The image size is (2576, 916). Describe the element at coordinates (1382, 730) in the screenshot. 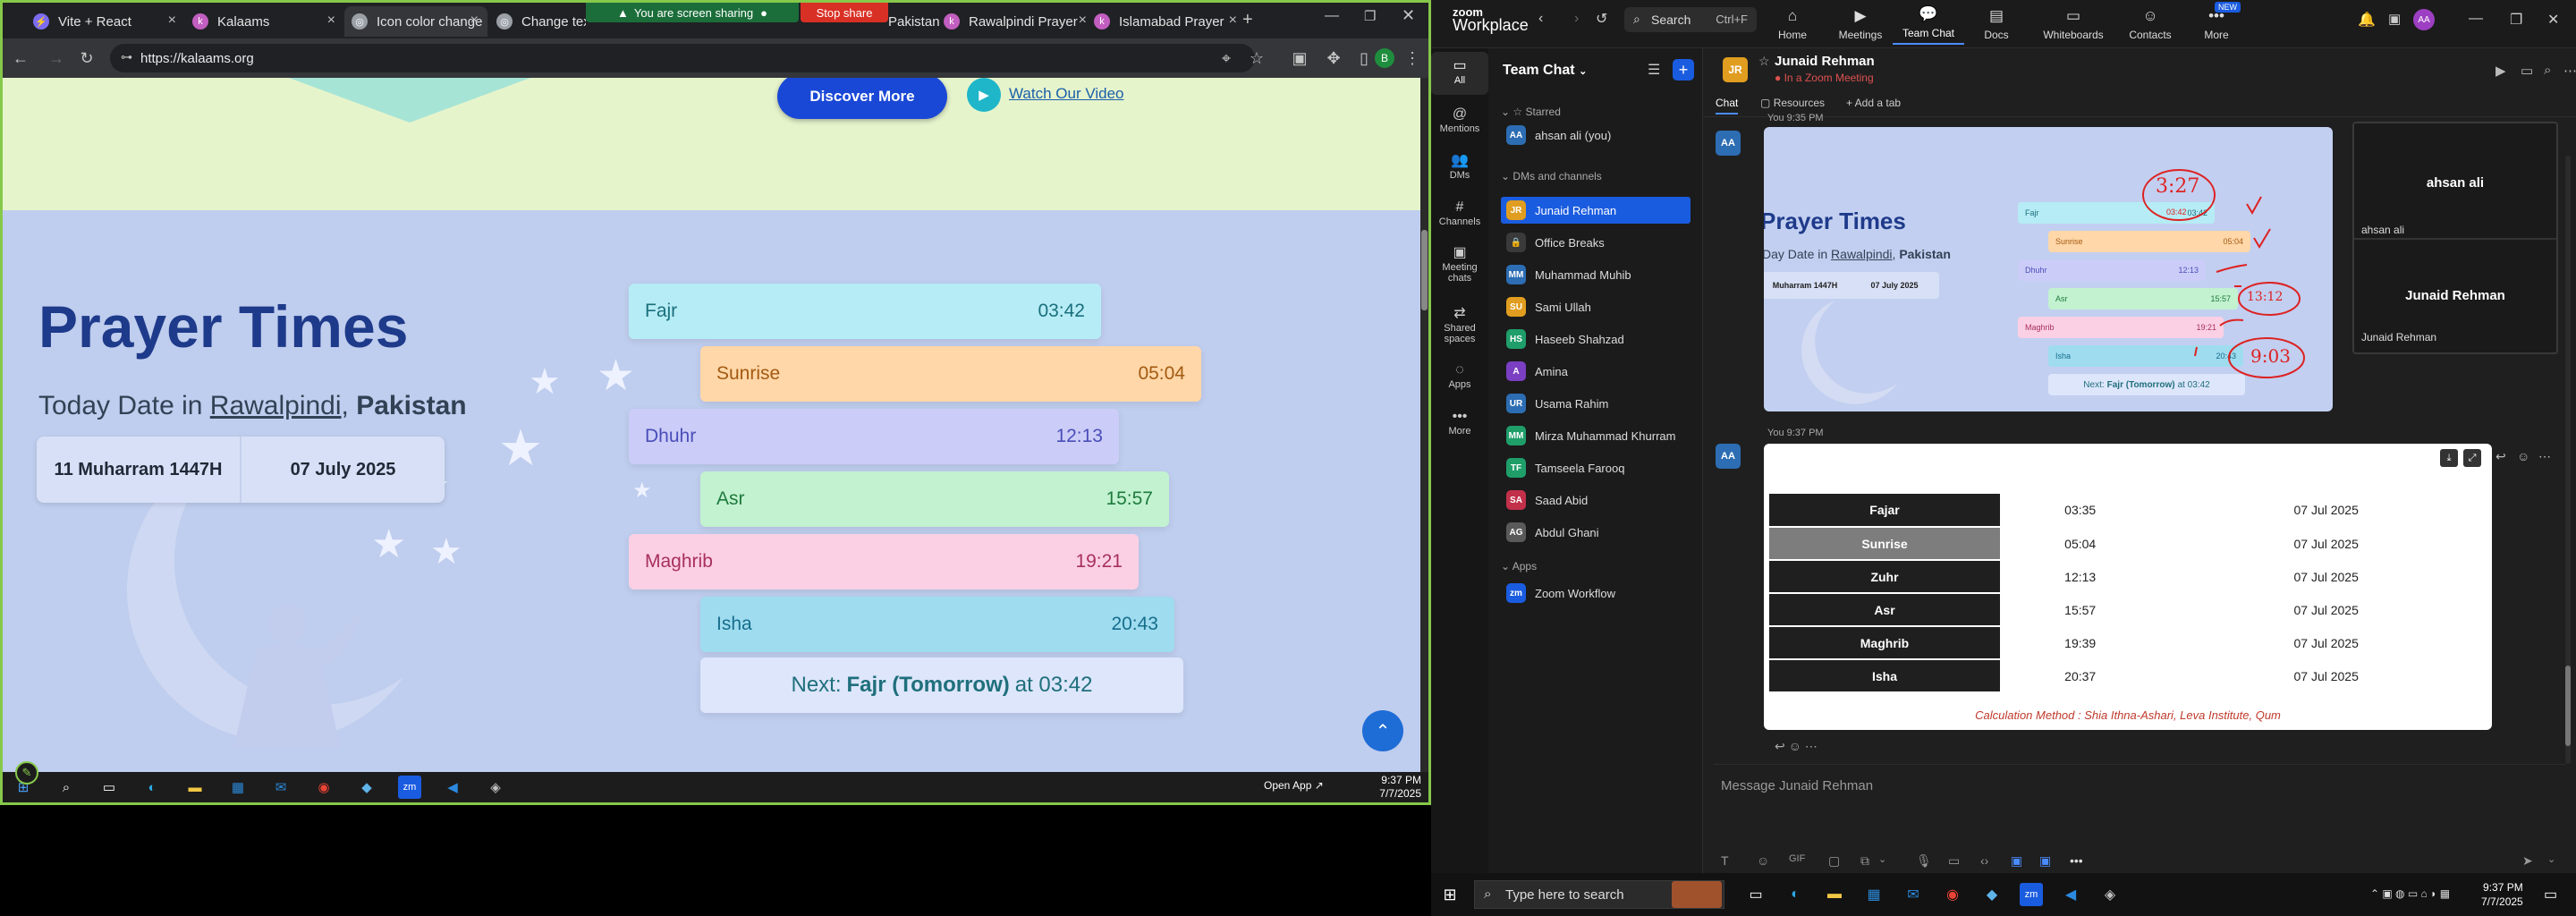

I see `scroll-to-top-button: ⌃` at that location.